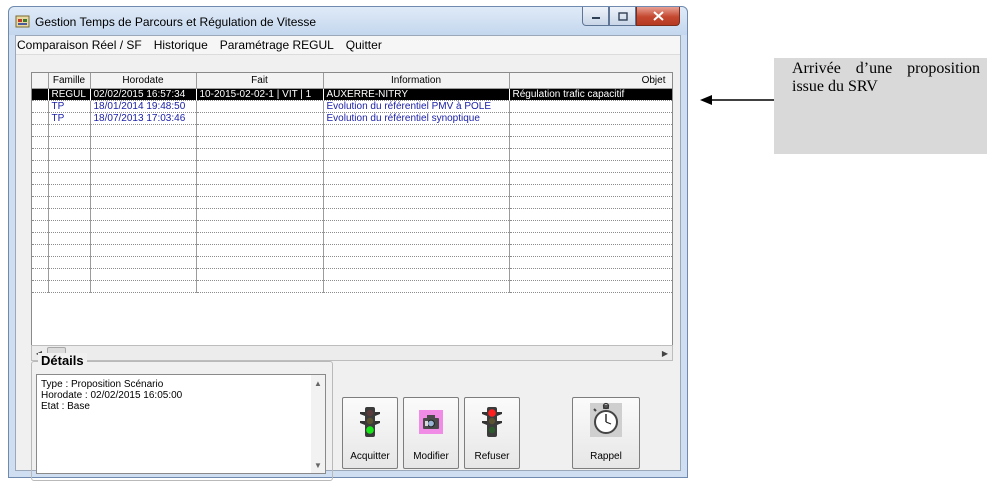 The image size is (997, 484). What do you see at coordinates (318, 383) in the screenshot?
I see `scroll-up-icon: ▲` at bounding box center [318, 383].